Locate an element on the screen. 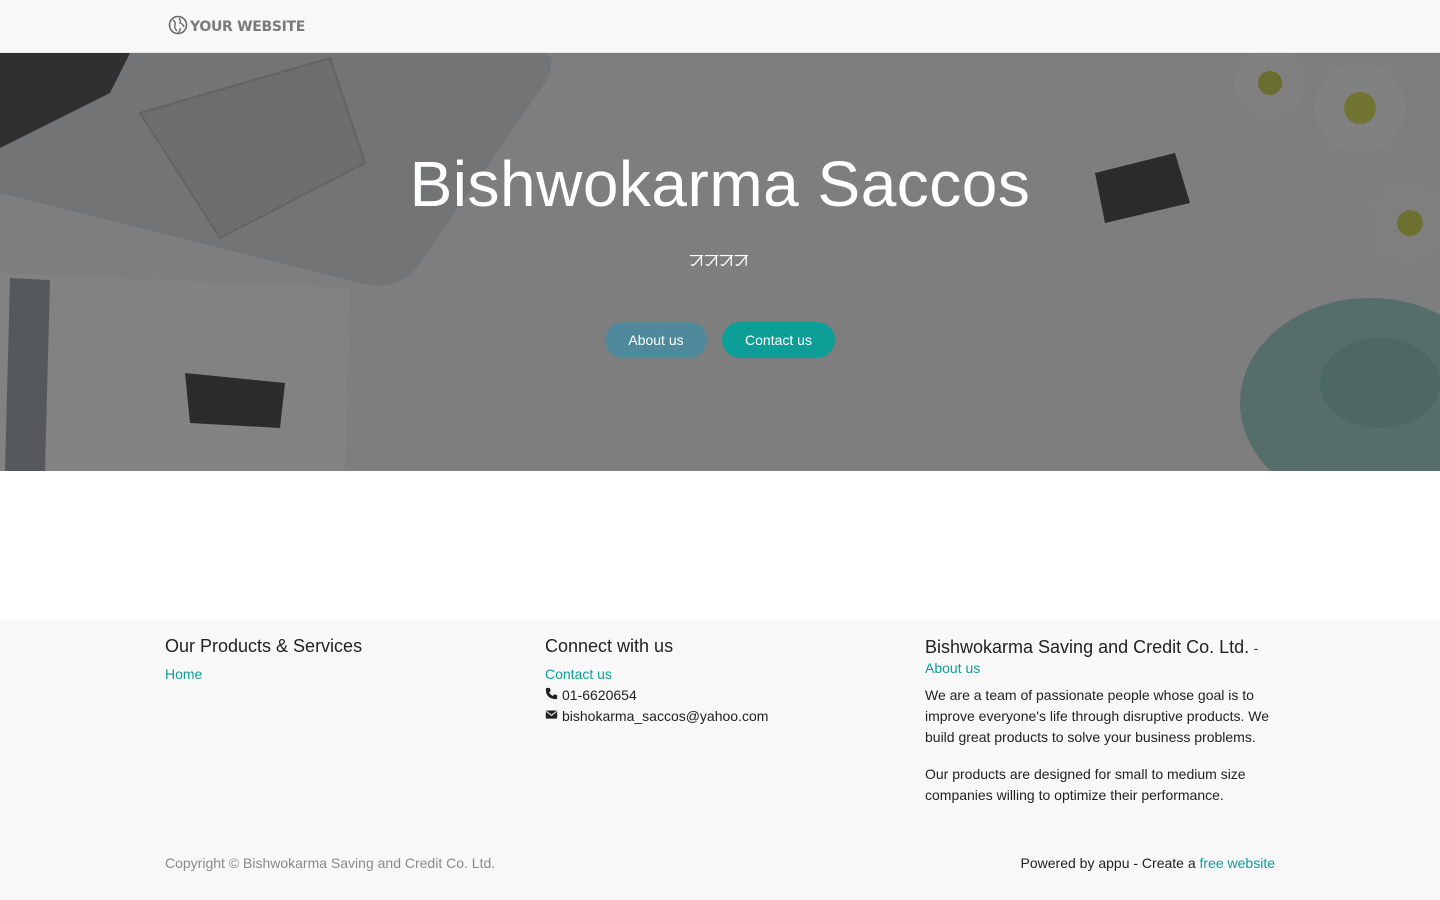 The height and width of the screenshot is (900, 1440). phone-number: 01-6620654 is located at coordinates (599, 695).